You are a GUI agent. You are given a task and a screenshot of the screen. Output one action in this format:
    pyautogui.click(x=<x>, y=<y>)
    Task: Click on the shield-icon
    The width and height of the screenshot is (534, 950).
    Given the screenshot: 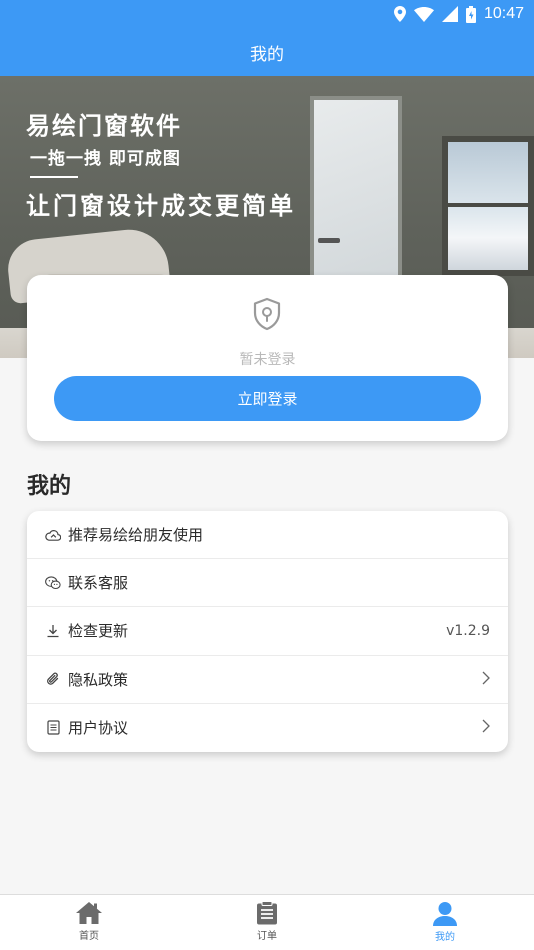 What is the action you would take?
    pyautogui.click(x=267, y=314)
    